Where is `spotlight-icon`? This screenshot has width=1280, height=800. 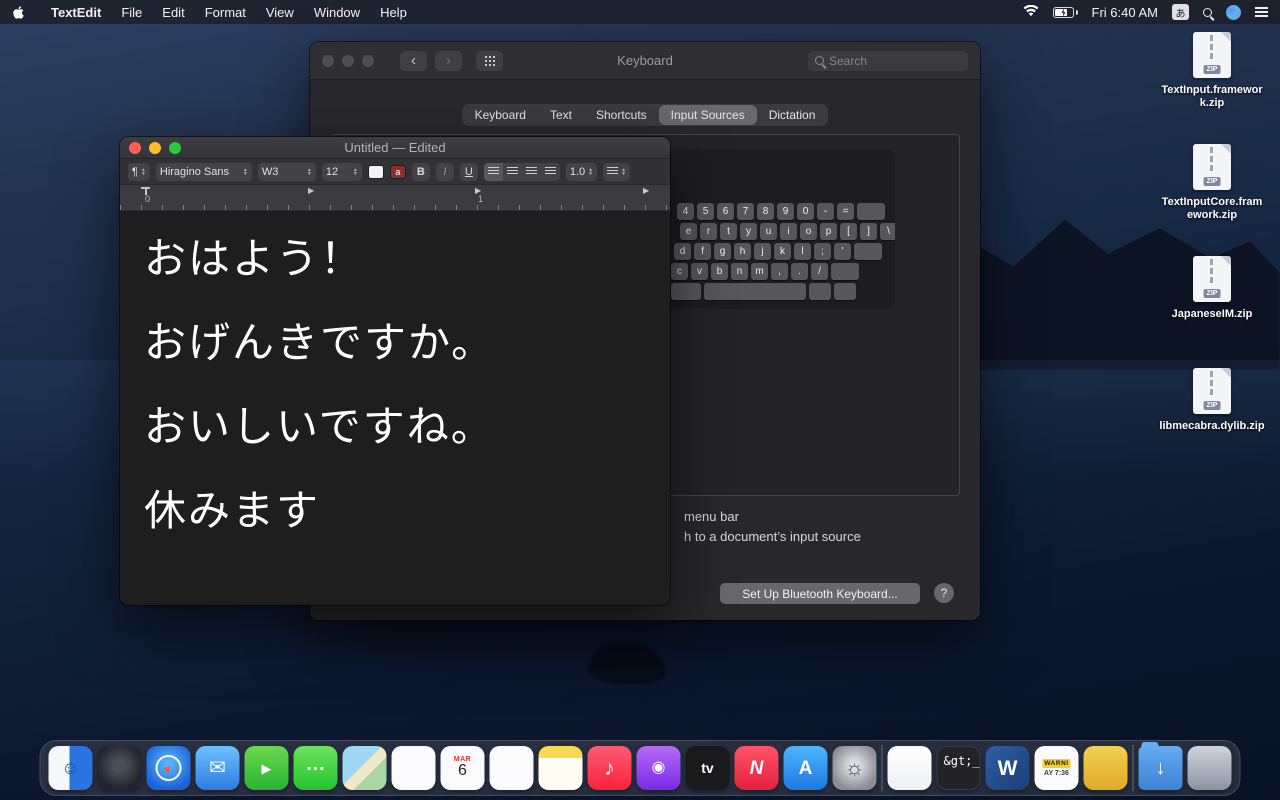
spotlight-icon is located at coordinates (1207, 12).